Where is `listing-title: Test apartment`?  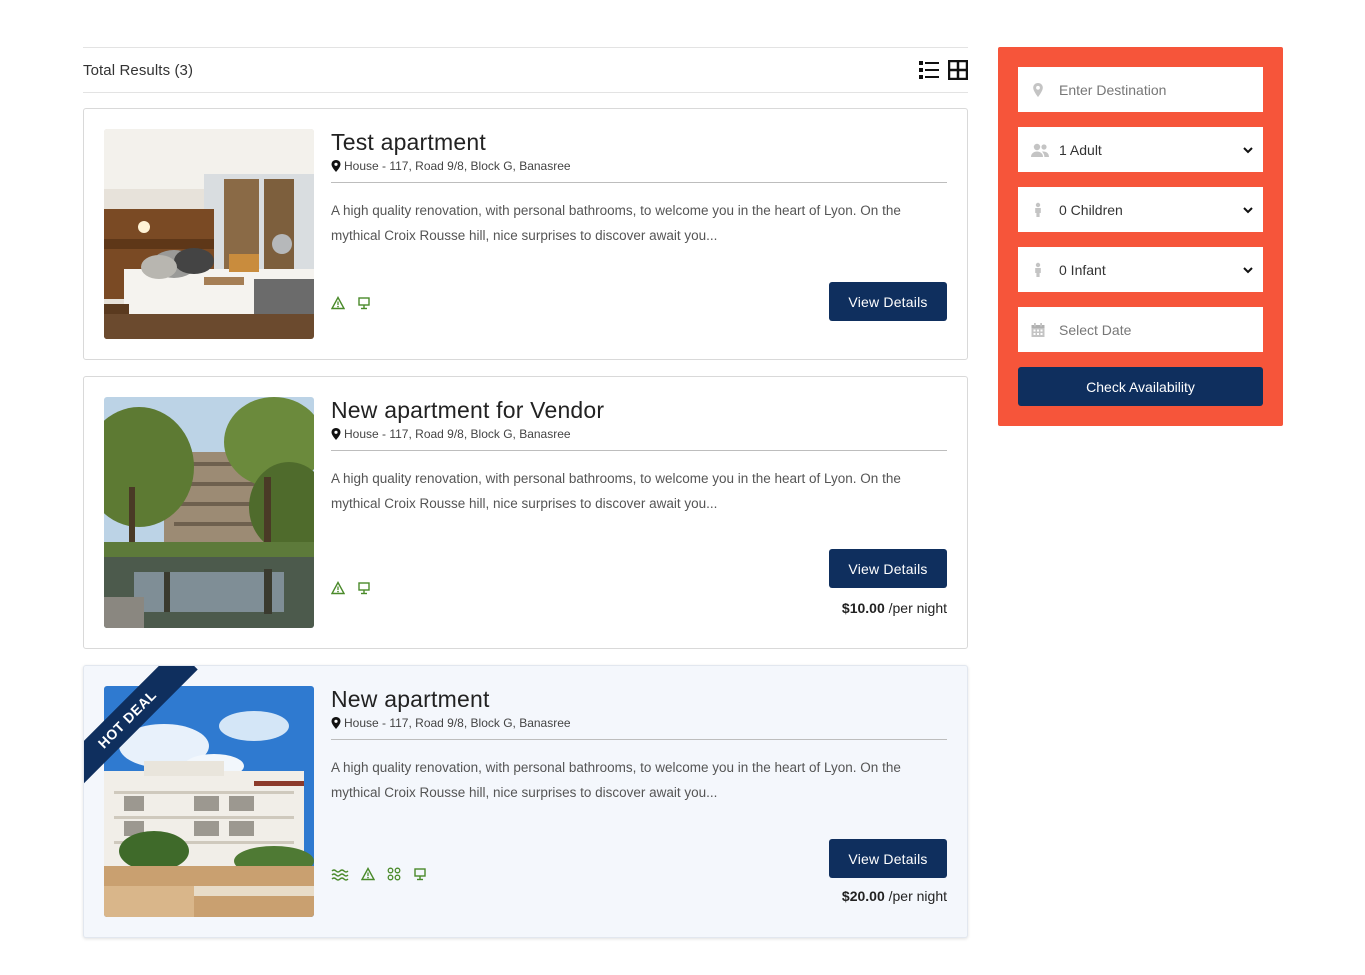 listing-title: Test apartment is located at coordinates (639, 142).